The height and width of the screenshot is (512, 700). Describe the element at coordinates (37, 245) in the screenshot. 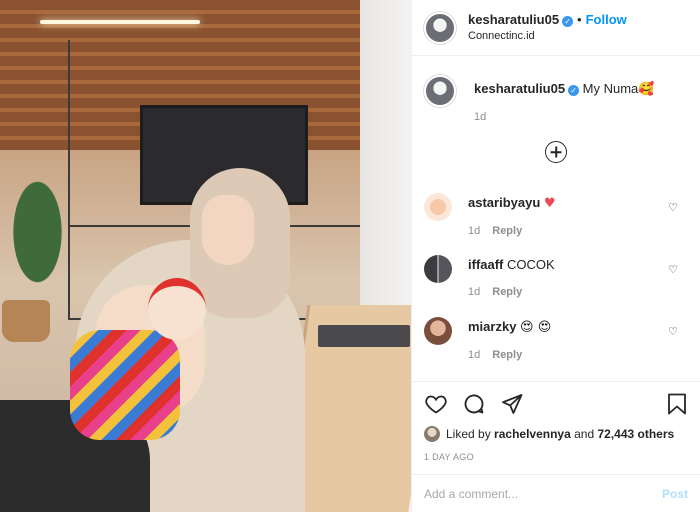

I see `photo-plant` at that location.